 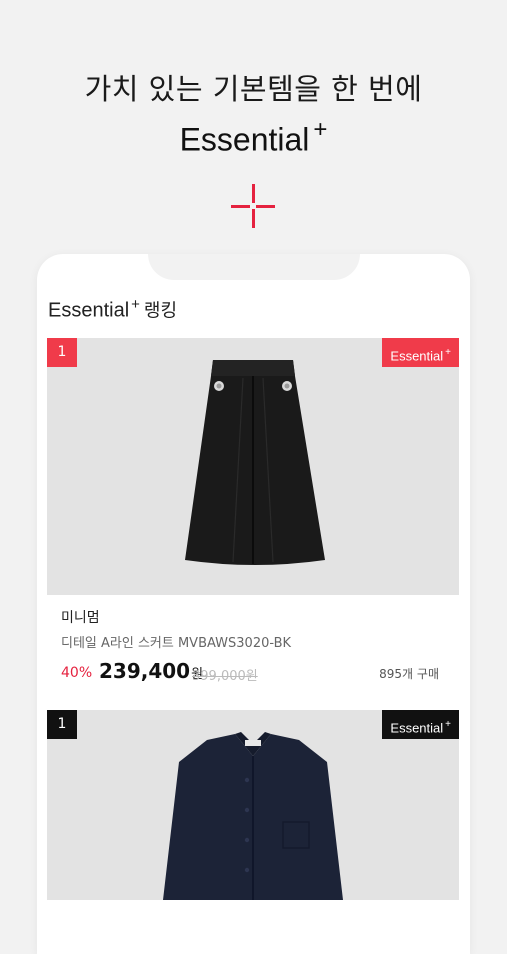 What do you see at coordinates (320, 129) in the screenshot?
I see `promo-brand-plus: +` at bounding box center [320, 129].